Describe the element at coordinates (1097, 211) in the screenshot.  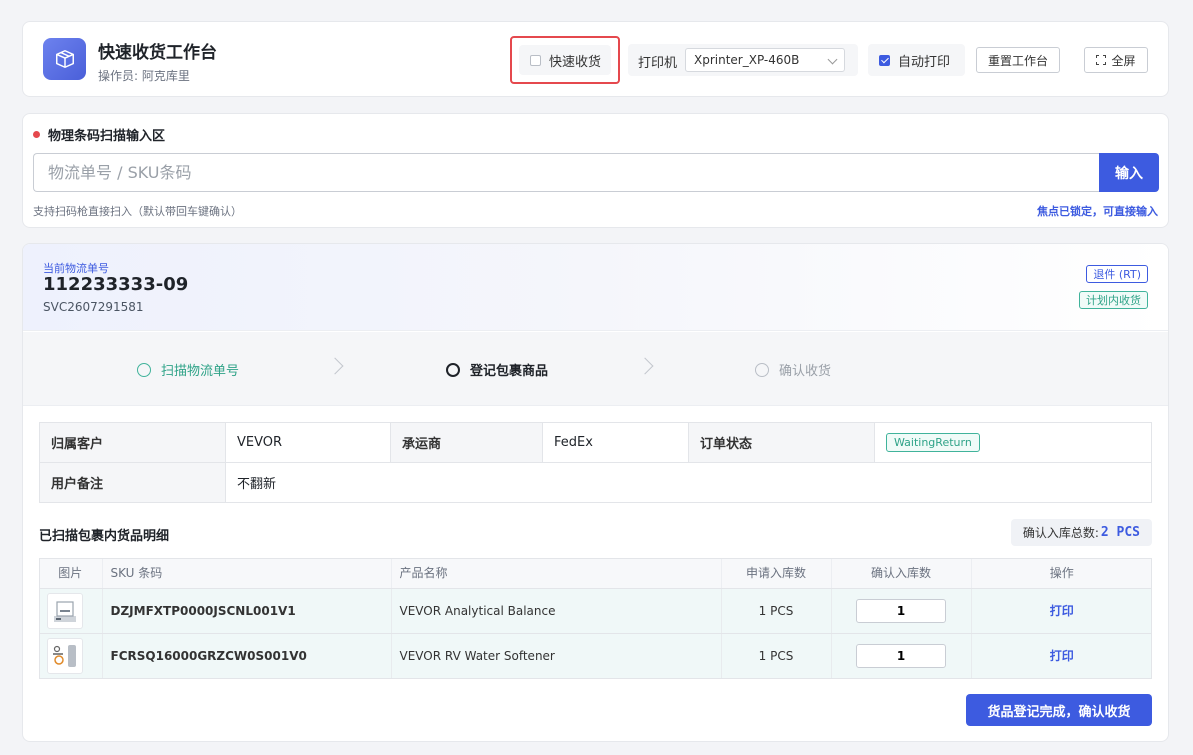
I see `focus-status: 焦点已锁定，可直接输入` at that location.